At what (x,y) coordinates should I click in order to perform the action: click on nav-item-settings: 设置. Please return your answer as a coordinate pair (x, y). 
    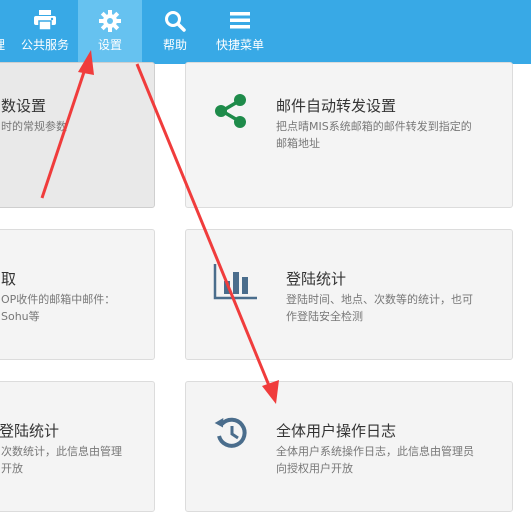
    Looking at the image, I should click on (110, 32).